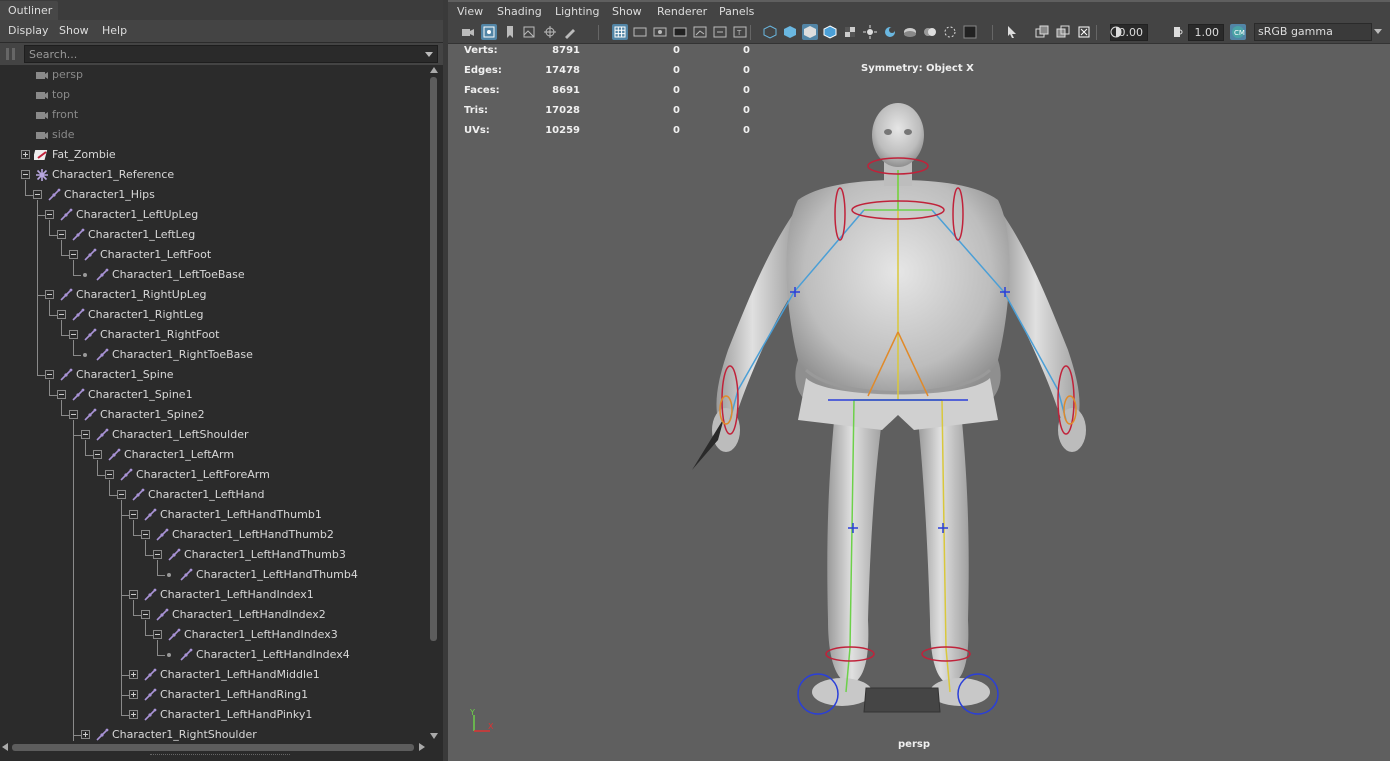  I want to click on outliner-row: Character1_LeftHandIndex3, so click(213, 635).